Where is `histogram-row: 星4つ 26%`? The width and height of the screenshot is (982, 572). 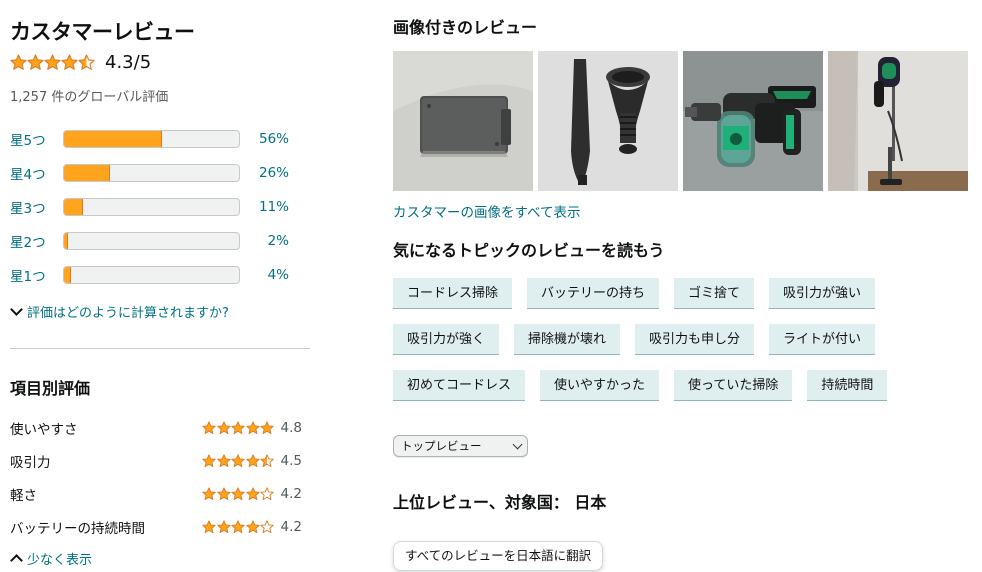 histogram-row: 星4つ 26% is located at coordinates (160, 173).